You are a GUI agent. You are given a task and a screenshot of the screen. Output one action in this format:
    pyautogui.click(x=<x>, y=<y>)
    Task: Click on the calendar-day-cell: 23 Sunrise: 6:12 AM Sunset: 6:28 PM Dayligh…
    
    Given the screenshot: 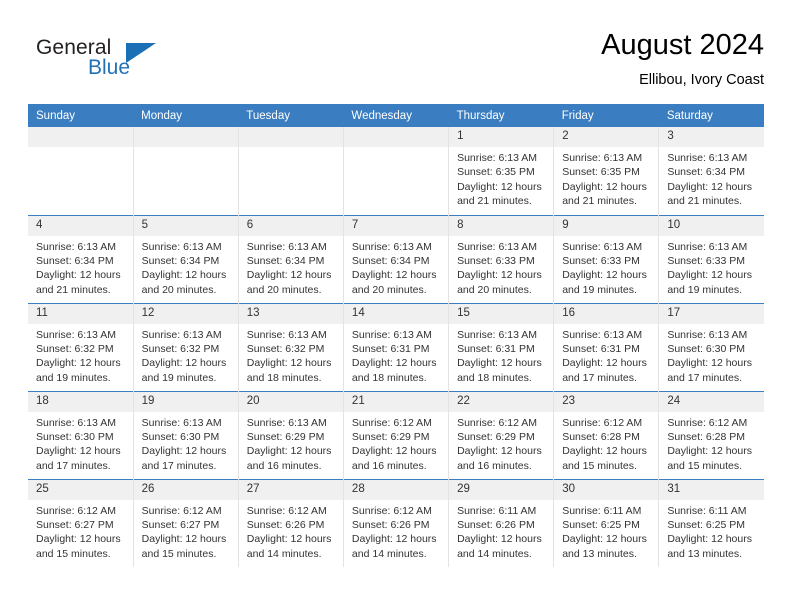 What is the action you would take?
    pyautogui.click(x=606, y=434)
    